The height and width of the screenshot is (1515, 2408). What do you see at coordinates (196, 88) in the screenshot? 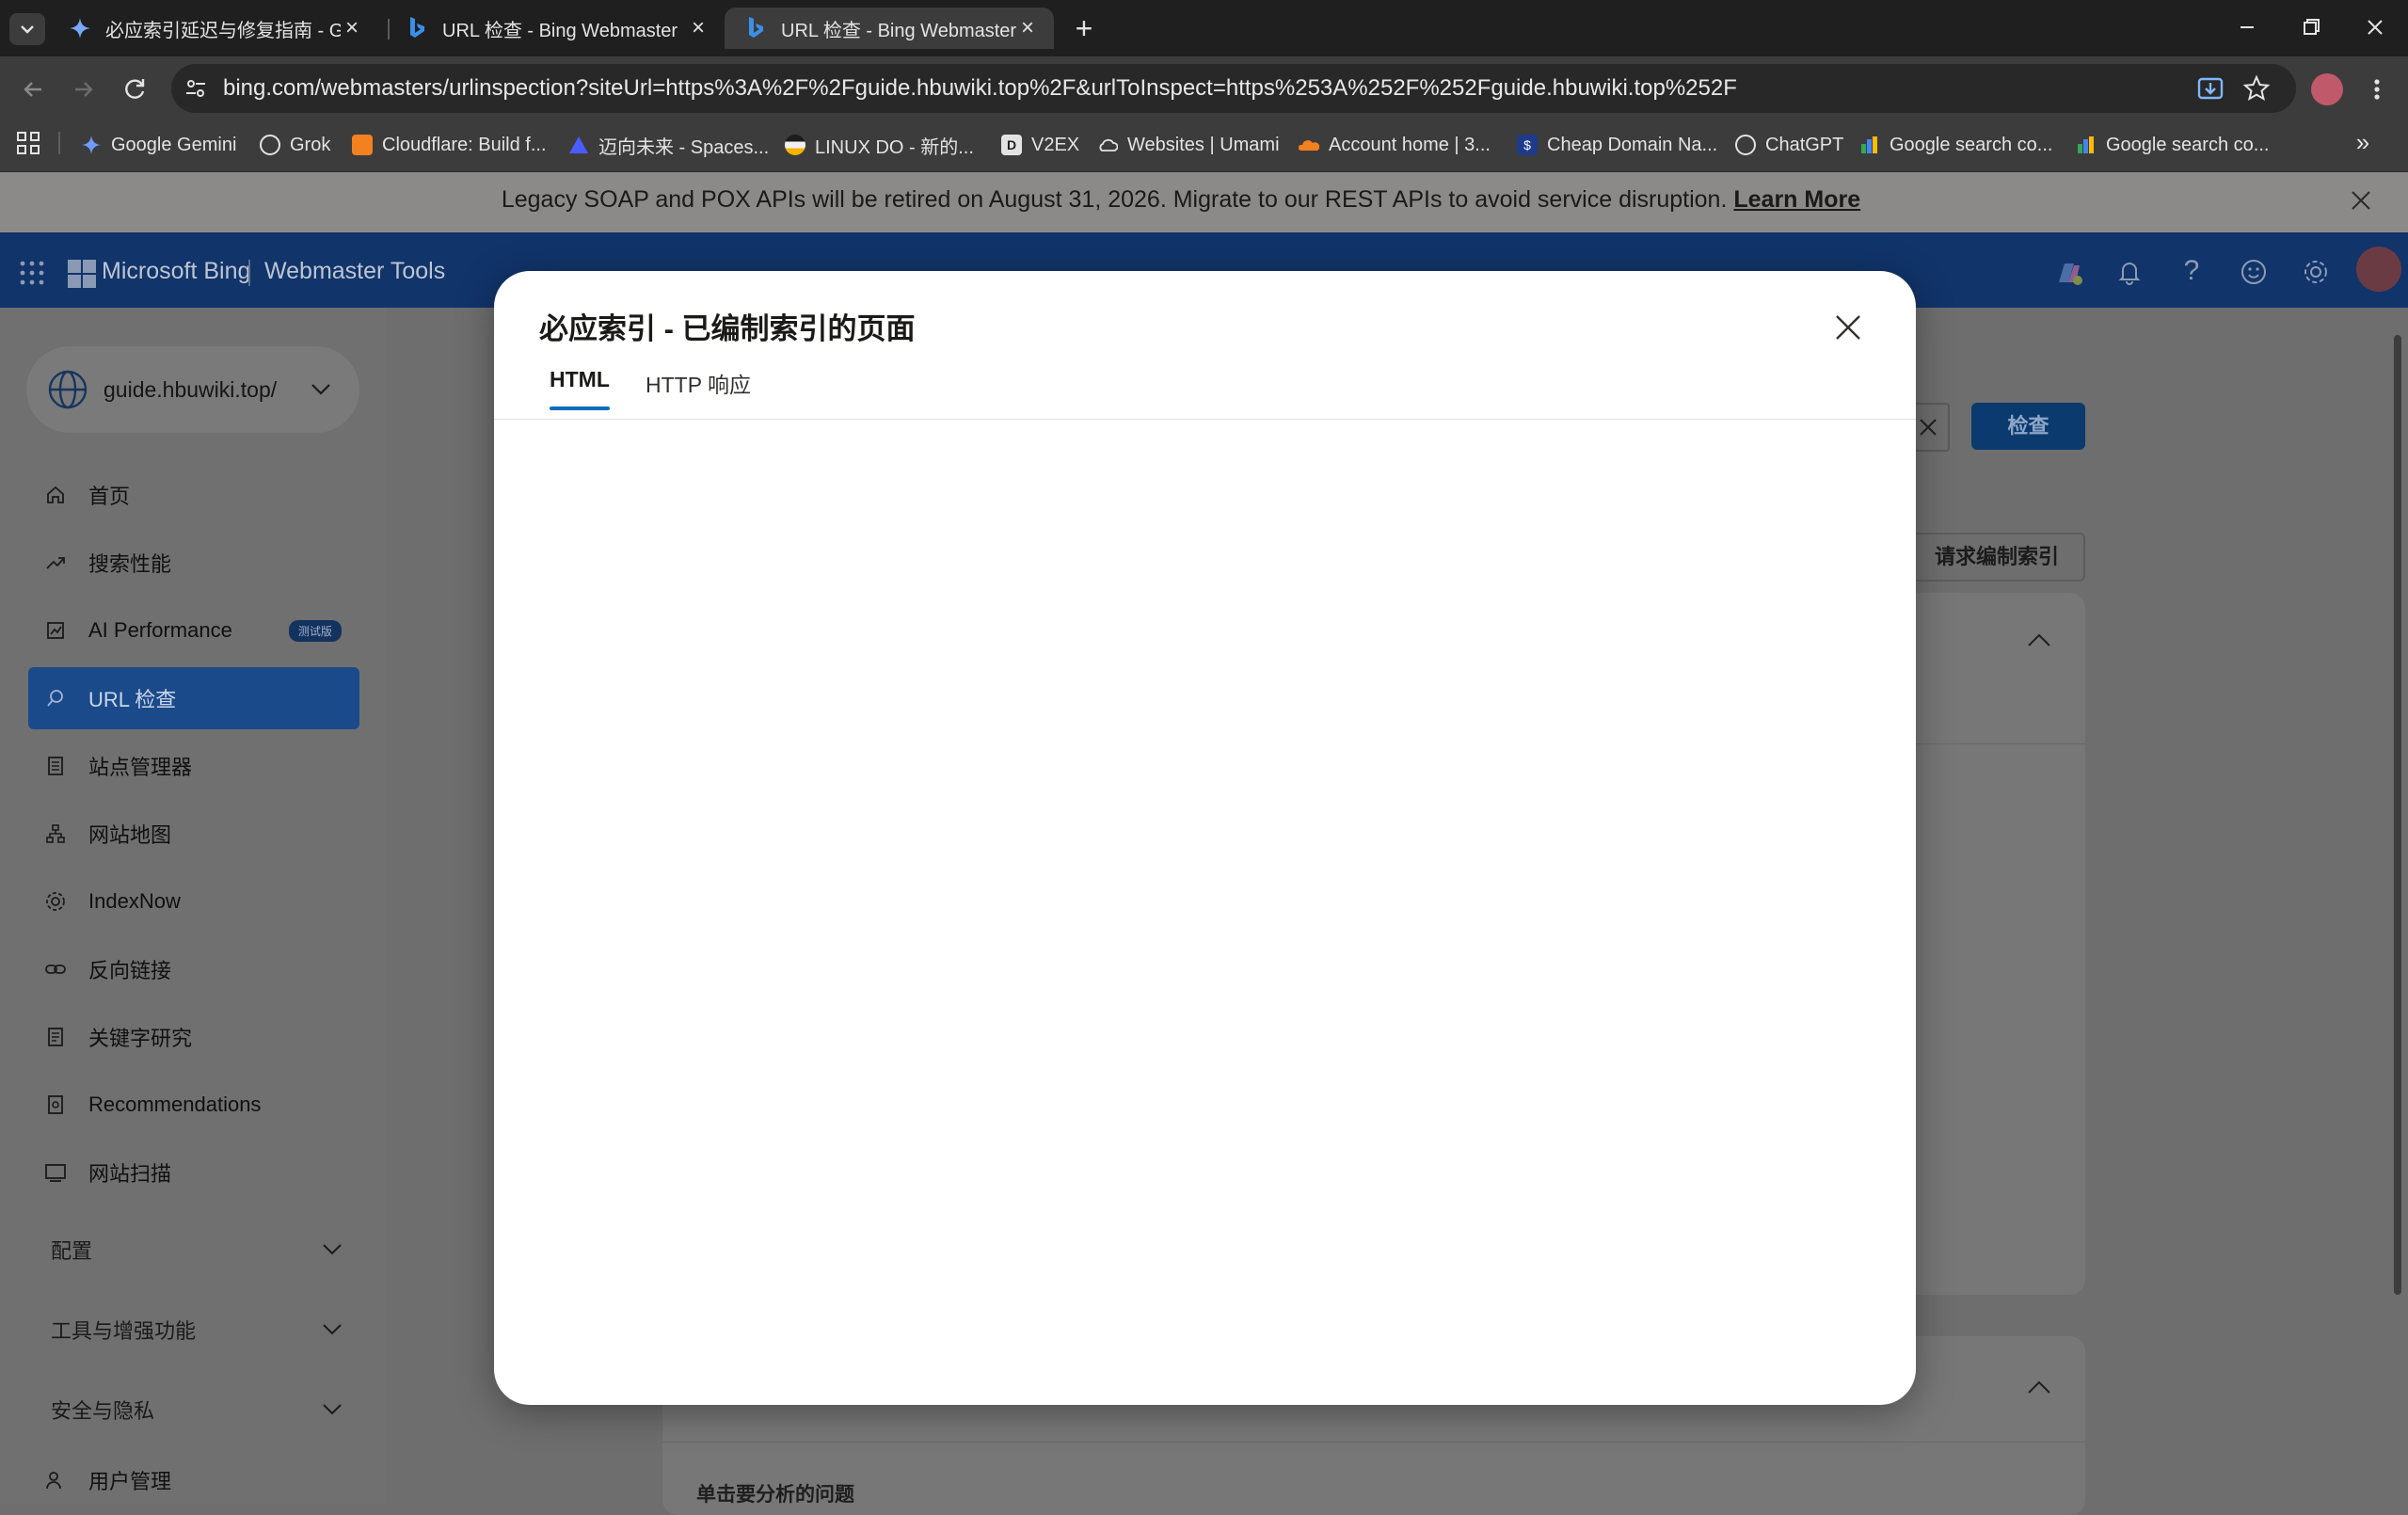
I see `site-info-icon` at bounding box center [196, 88].